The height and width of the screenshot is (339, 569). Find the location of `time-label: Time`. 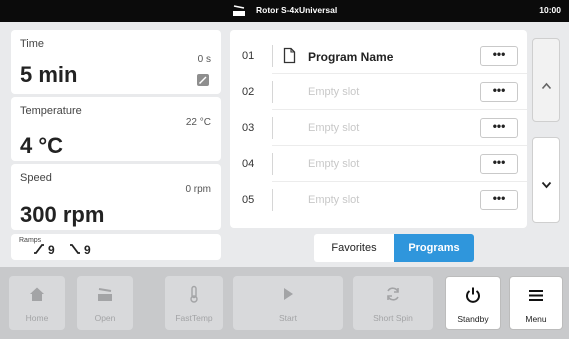

time-label: Time is located at coordinates (32, 44).